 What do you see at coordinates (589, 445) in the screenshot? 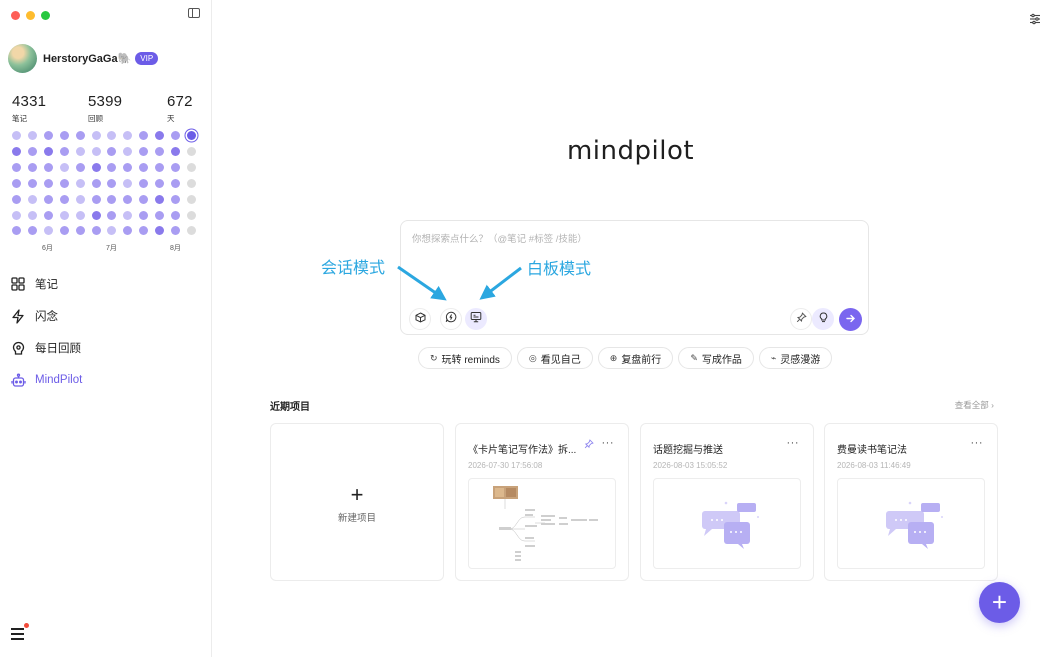
I see `pinned-icon` at bounding box center [589, 445].